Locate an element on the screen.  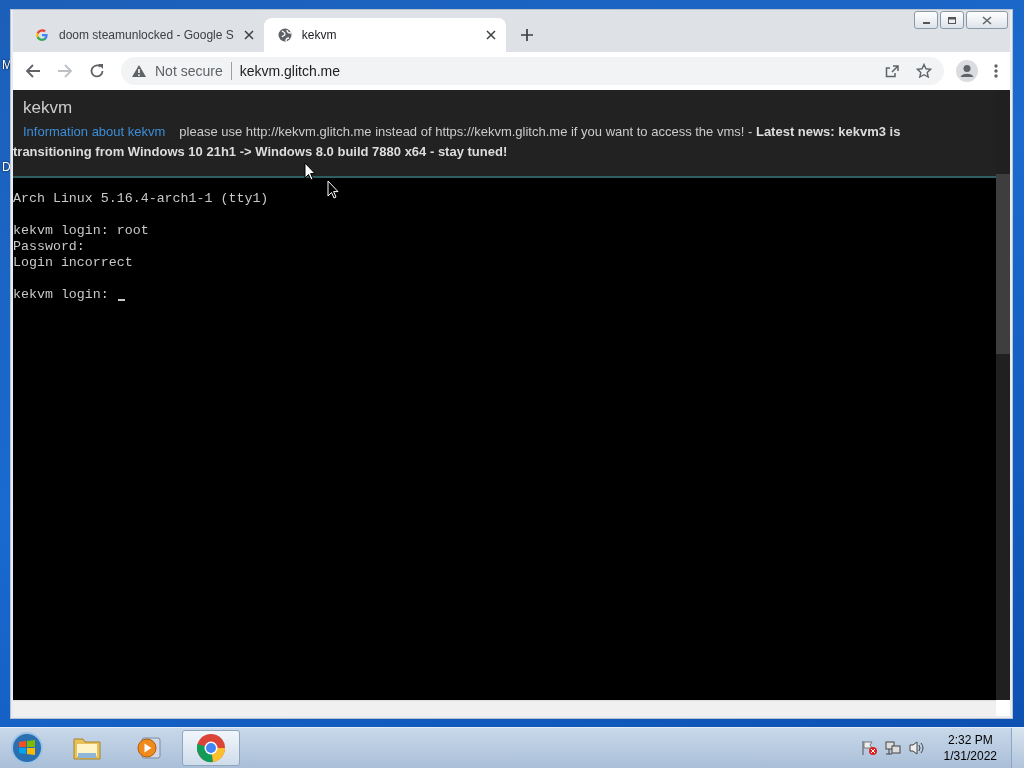
share-icon is located at coordinates (892, 71).